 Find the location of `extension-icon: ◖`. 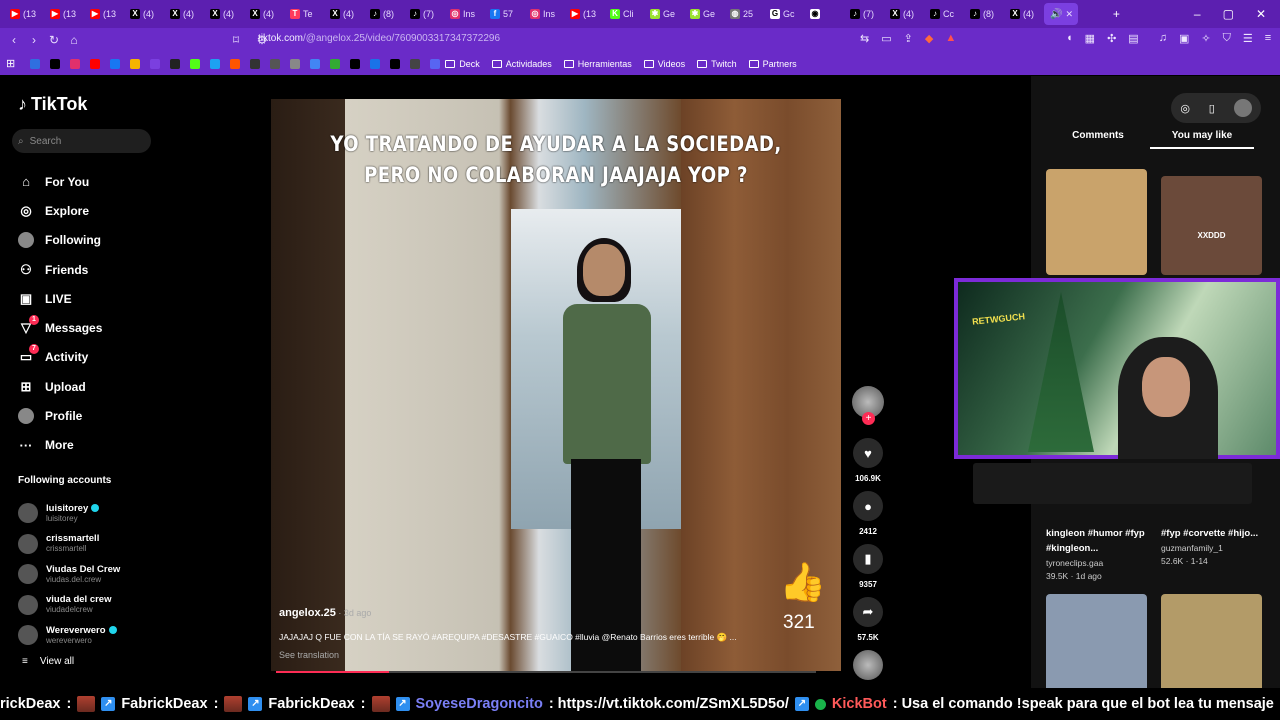

extension-icon: ◖ is located at coordinates (1069, 38).